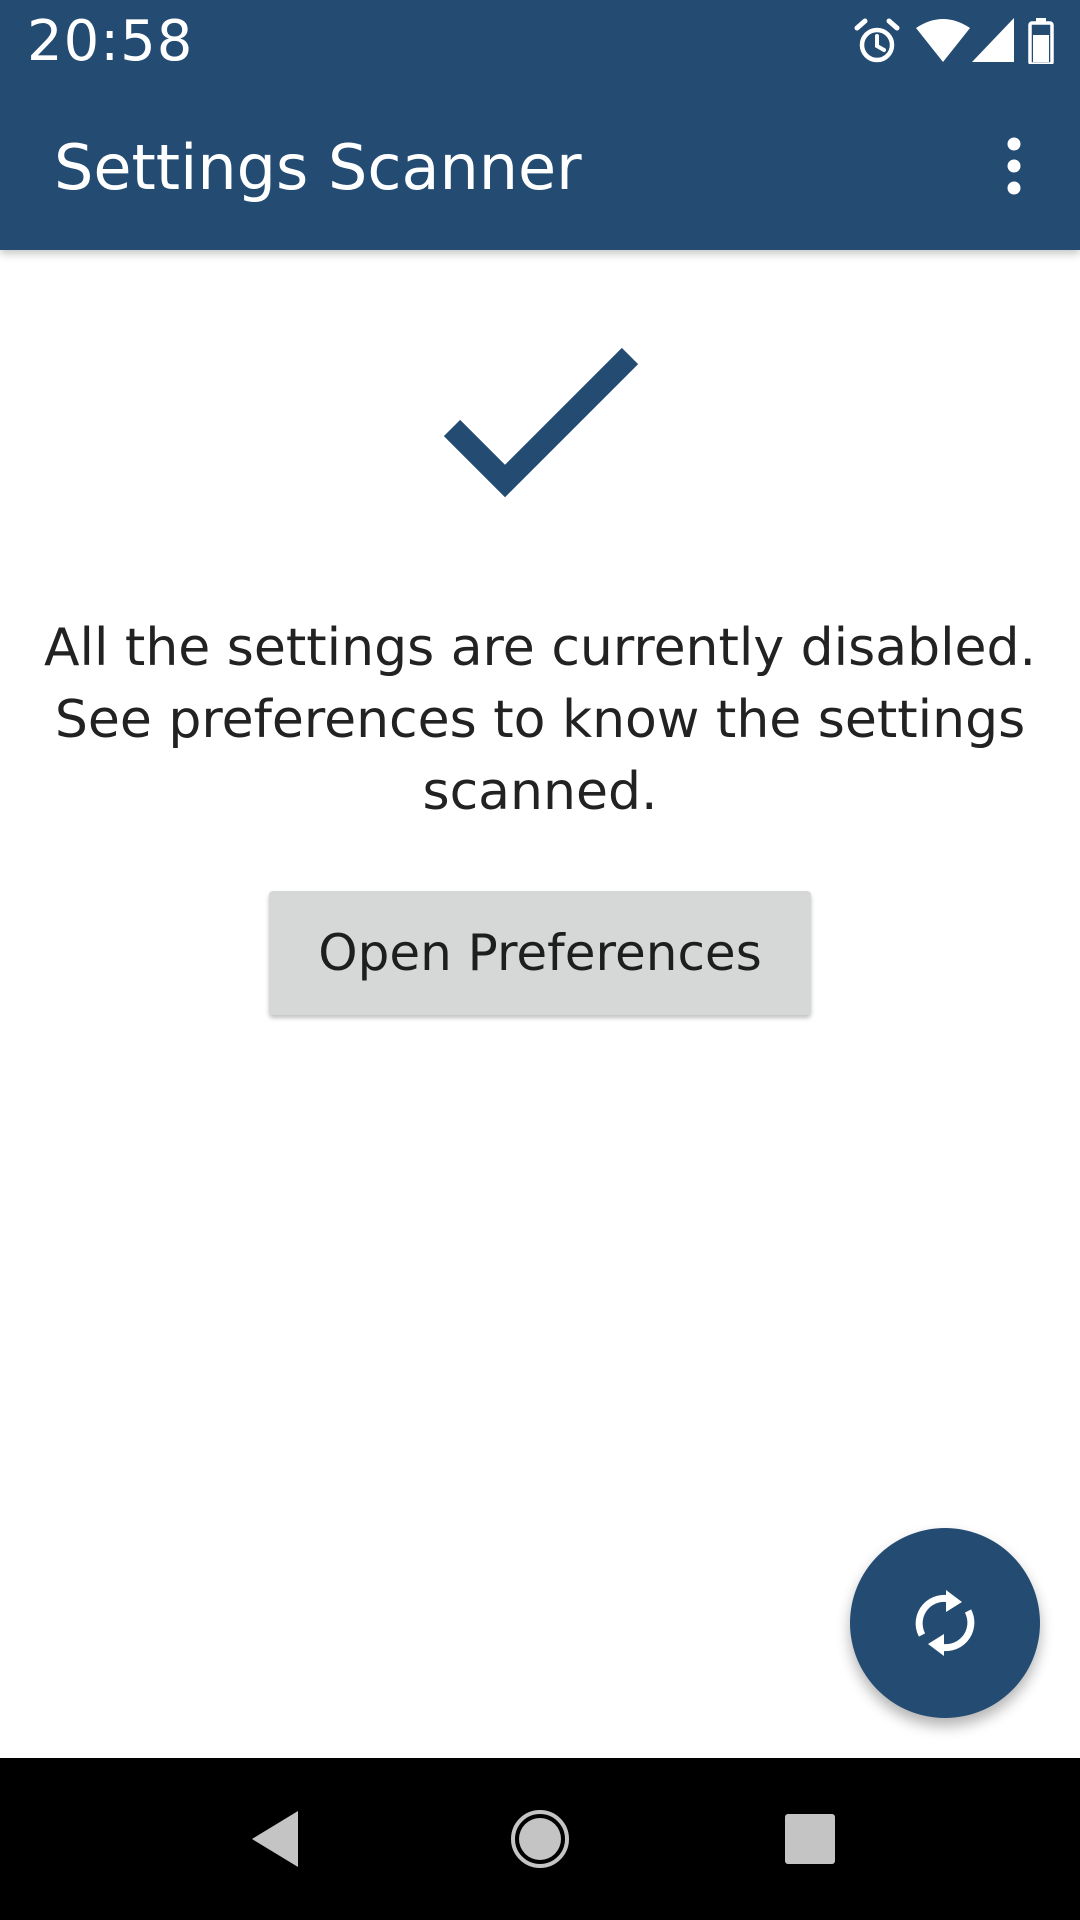  Describe the element at coordinates (318, 167) in the screenshot. I see `app-title: Settings Scanner` at that location.